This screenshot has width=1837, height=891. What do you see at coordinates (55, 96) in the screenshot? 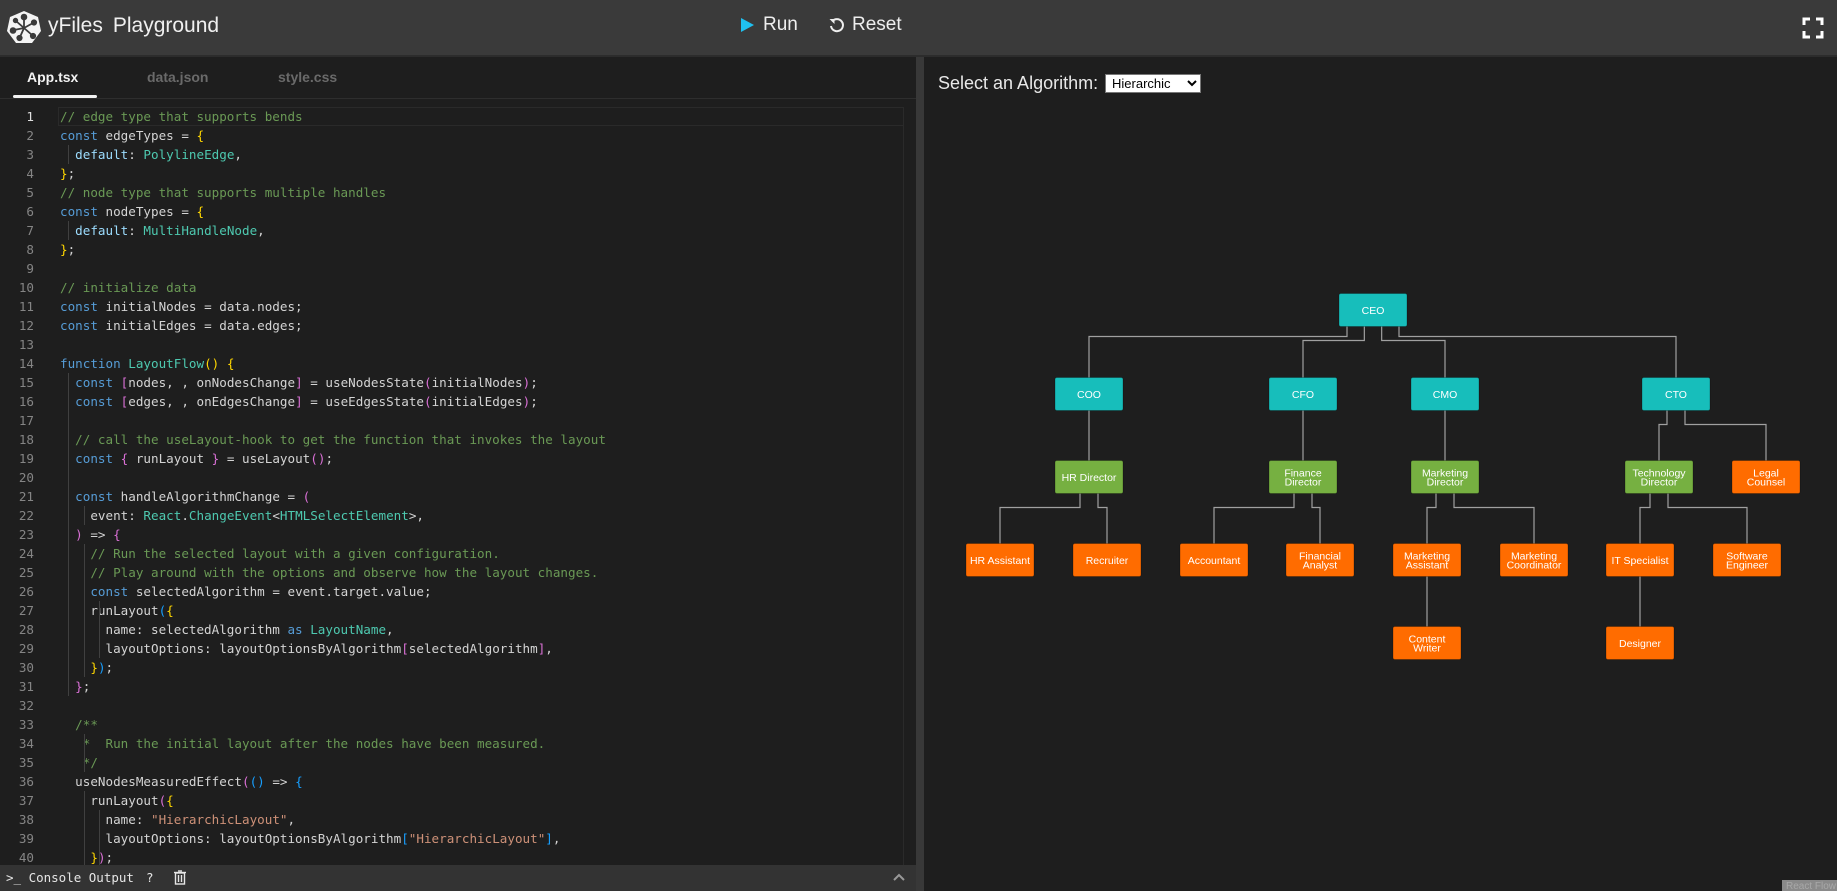
I see `active-tab-indicator` at bounding box center [55, 96].